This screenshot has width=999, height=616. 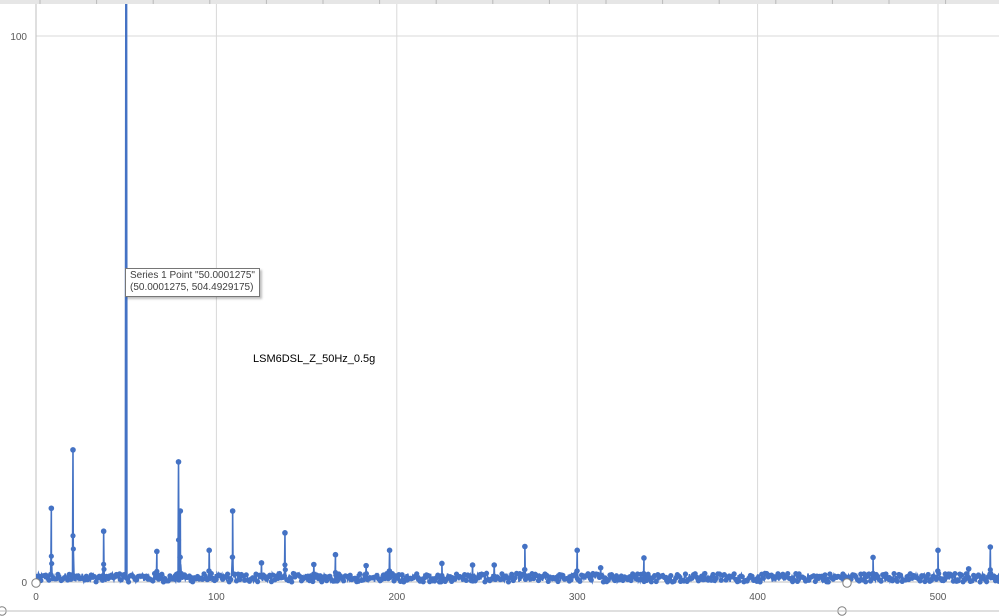 What do you see at coordinates (938, 597) in the screenshot?
I see `x-tick-label: 500` at bounding box center [938, 597].